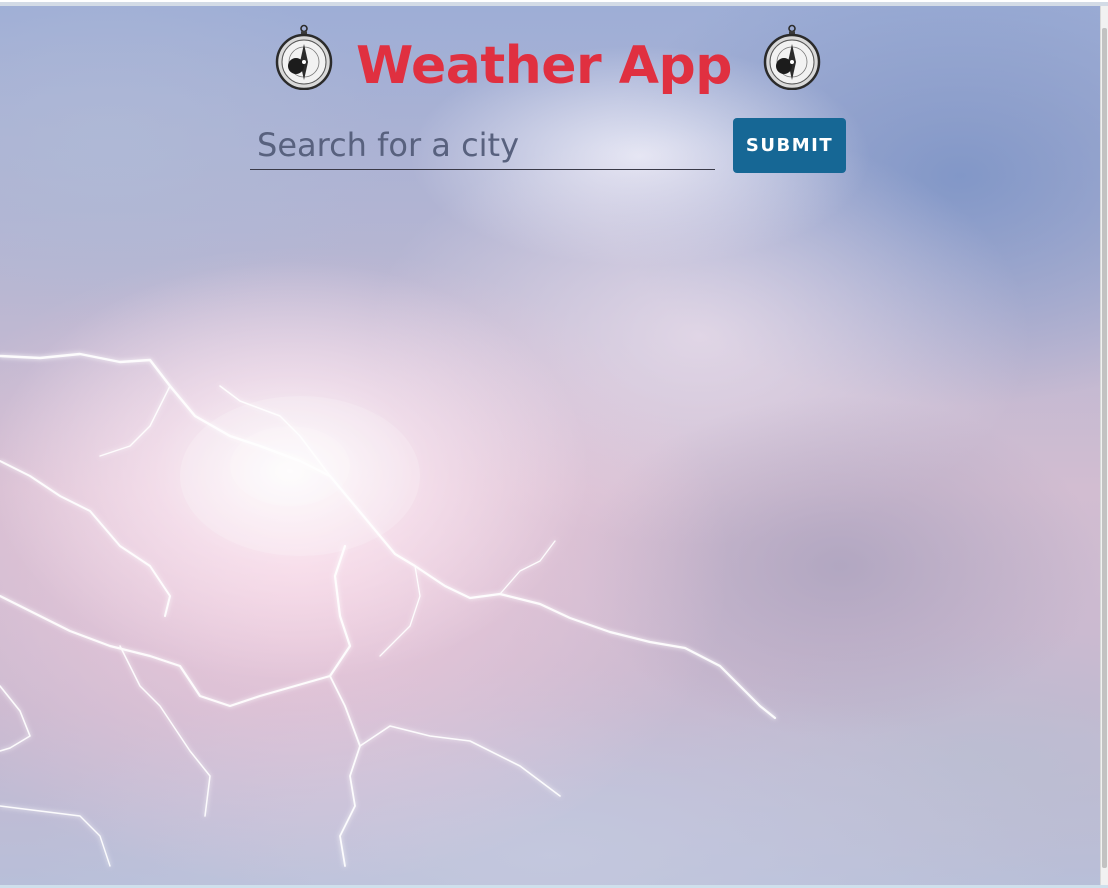 The height and width of the screenshot is (888, 1108). Describe the element at coordinates (554, 3) in the screenshot. I see `window-top-border` at that location.